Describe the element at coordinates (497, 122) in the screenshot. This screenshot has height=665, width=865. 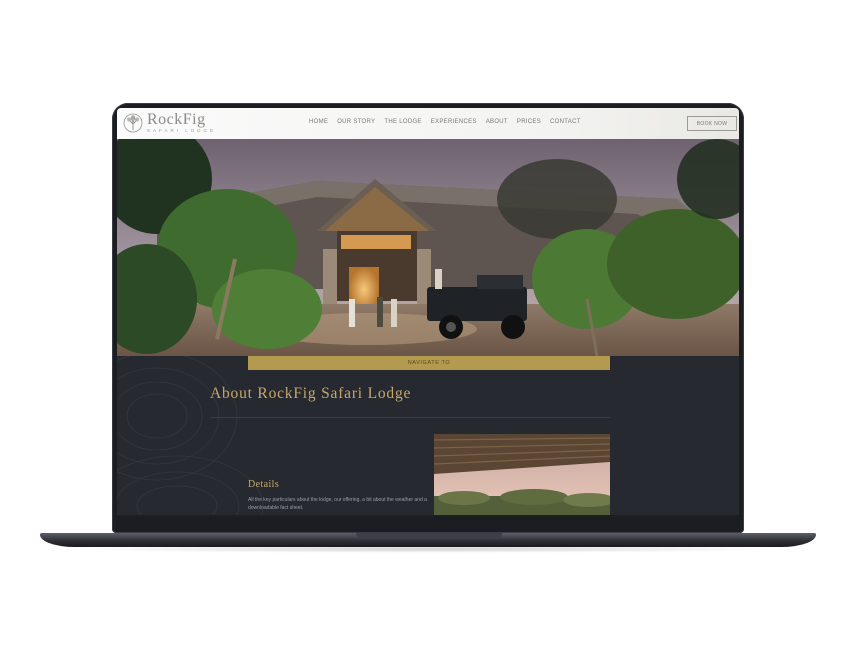
I see `nav-about: ABOUT` at that location.